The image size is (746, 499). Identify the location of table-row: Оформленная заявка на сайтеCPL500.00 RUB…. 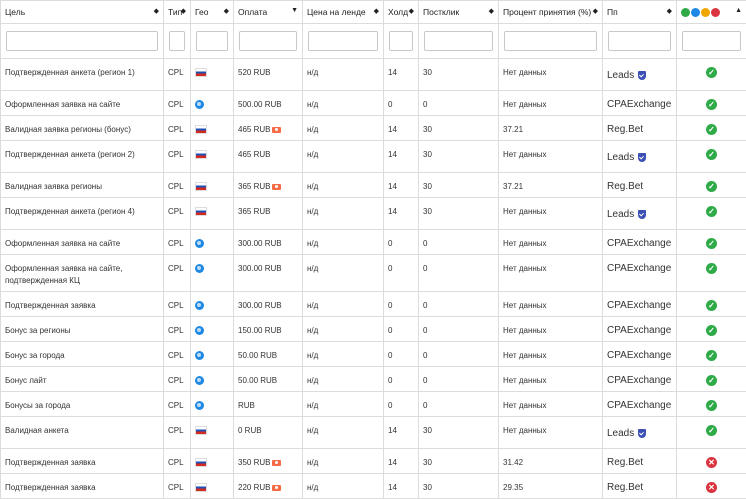
(373, 103).